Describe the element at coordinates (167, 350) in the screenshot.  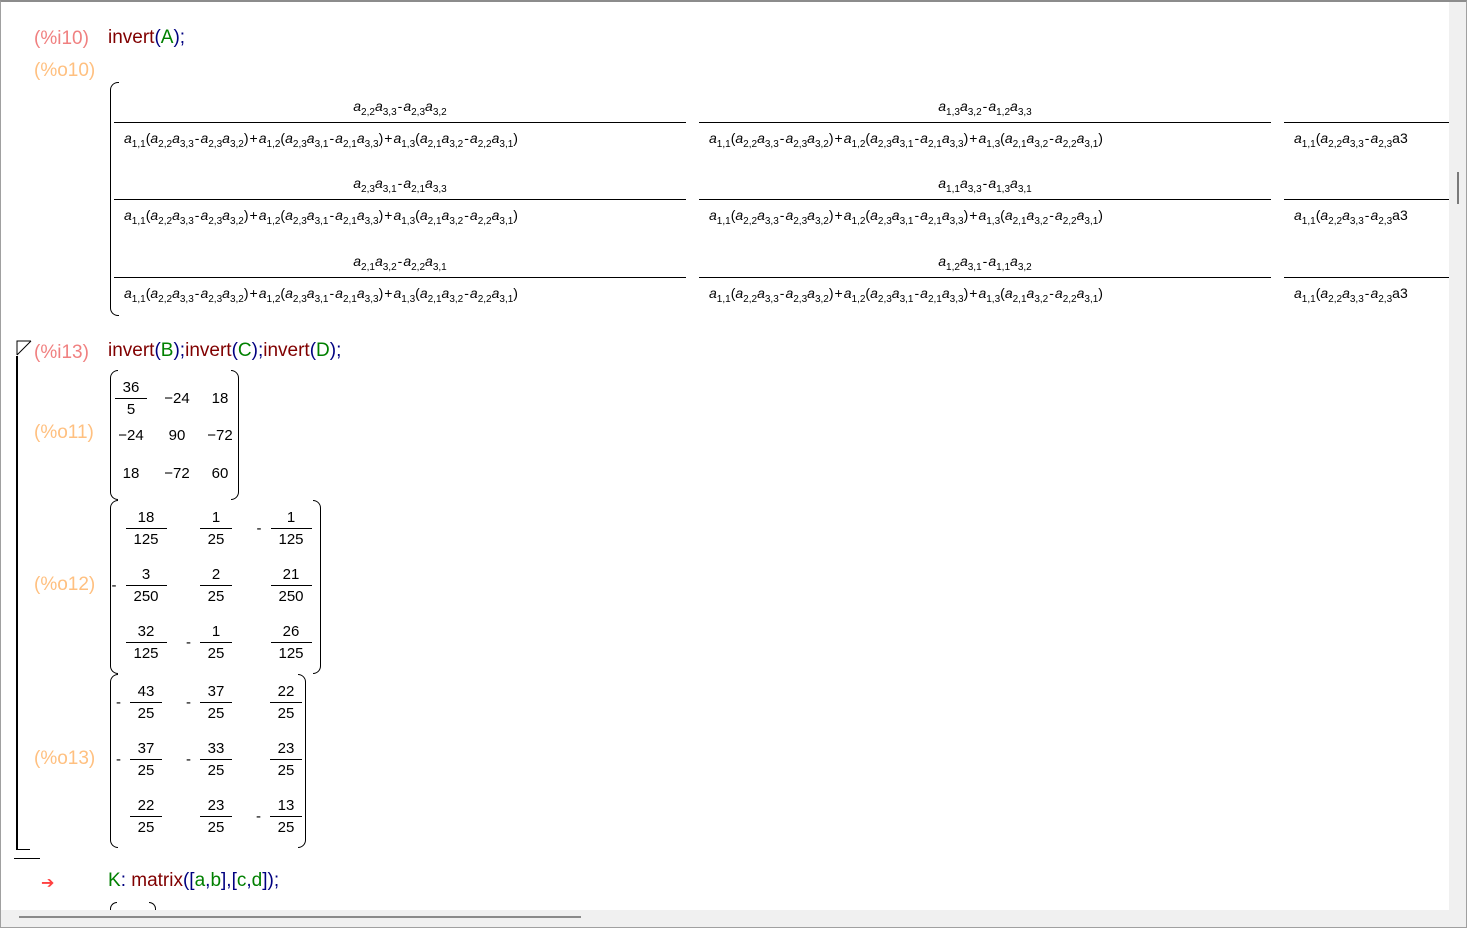
I see `variable-name: B` at that location.